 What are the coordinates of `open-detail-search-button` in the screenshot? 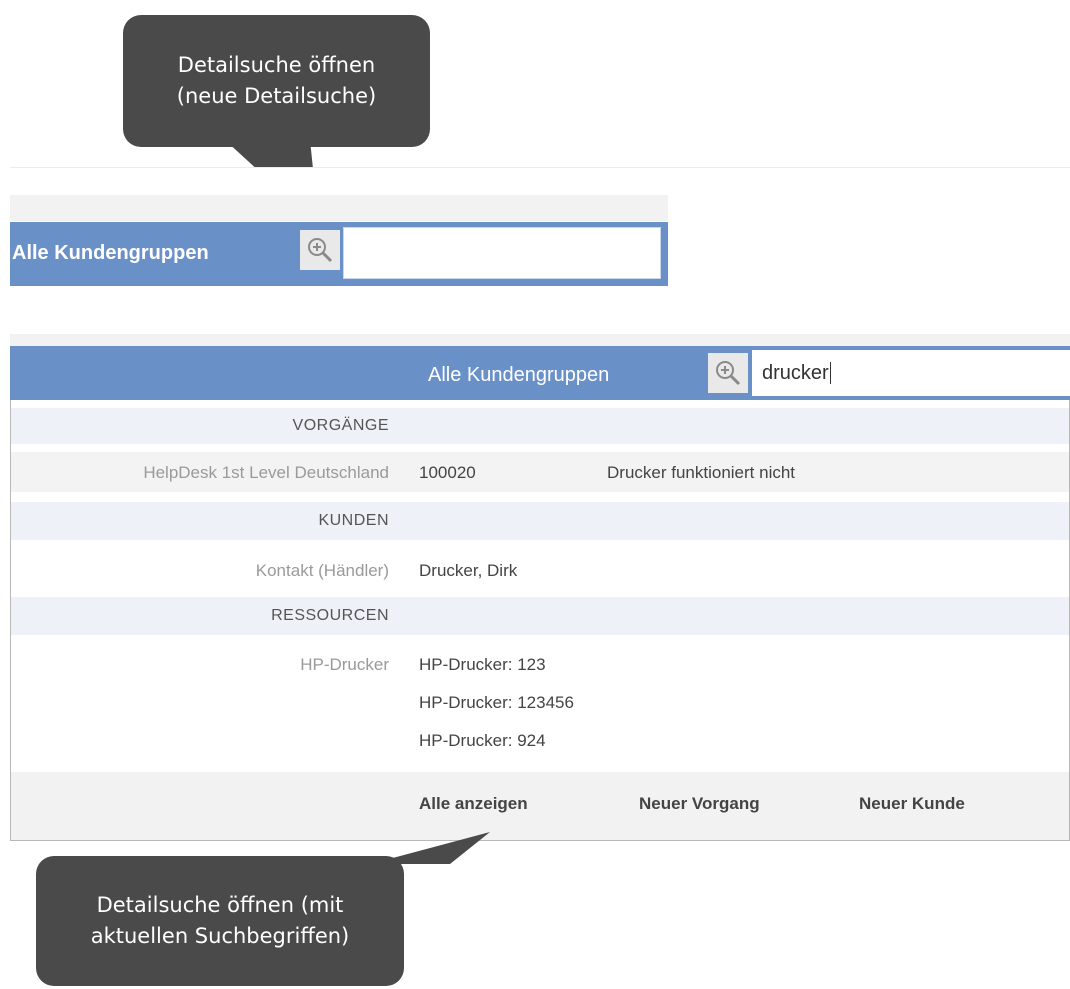 It's located at (320, 250).